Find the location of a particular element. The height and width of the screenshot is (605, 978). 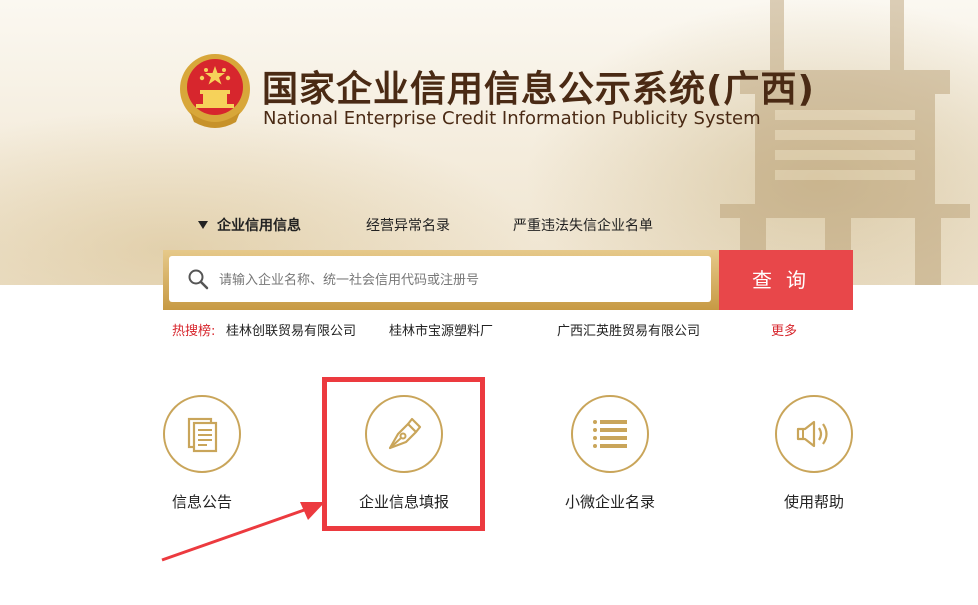

quick-link-label: 使用帮助 is located at coordinates (813, 502).